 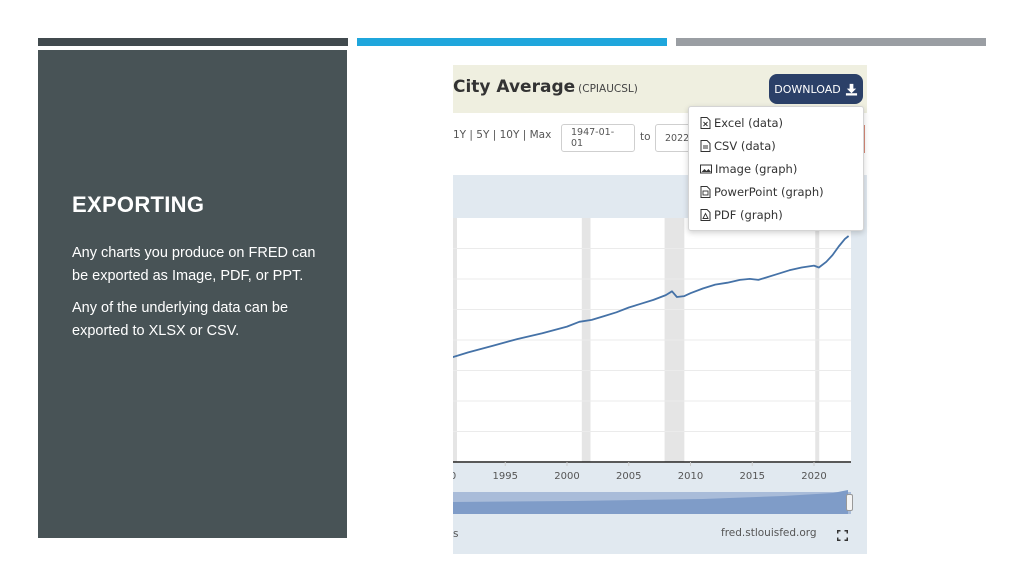 I want to click on top-accent-bar-dark, so click(x=193, y=42).